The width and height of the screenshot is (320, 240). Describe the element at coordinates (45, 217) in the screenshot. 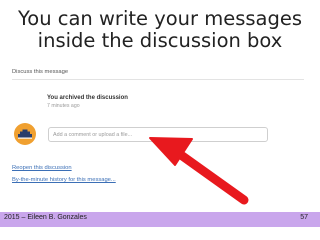

I see `footer-author: 2015 – Eileen B. Gonzales` at that location.